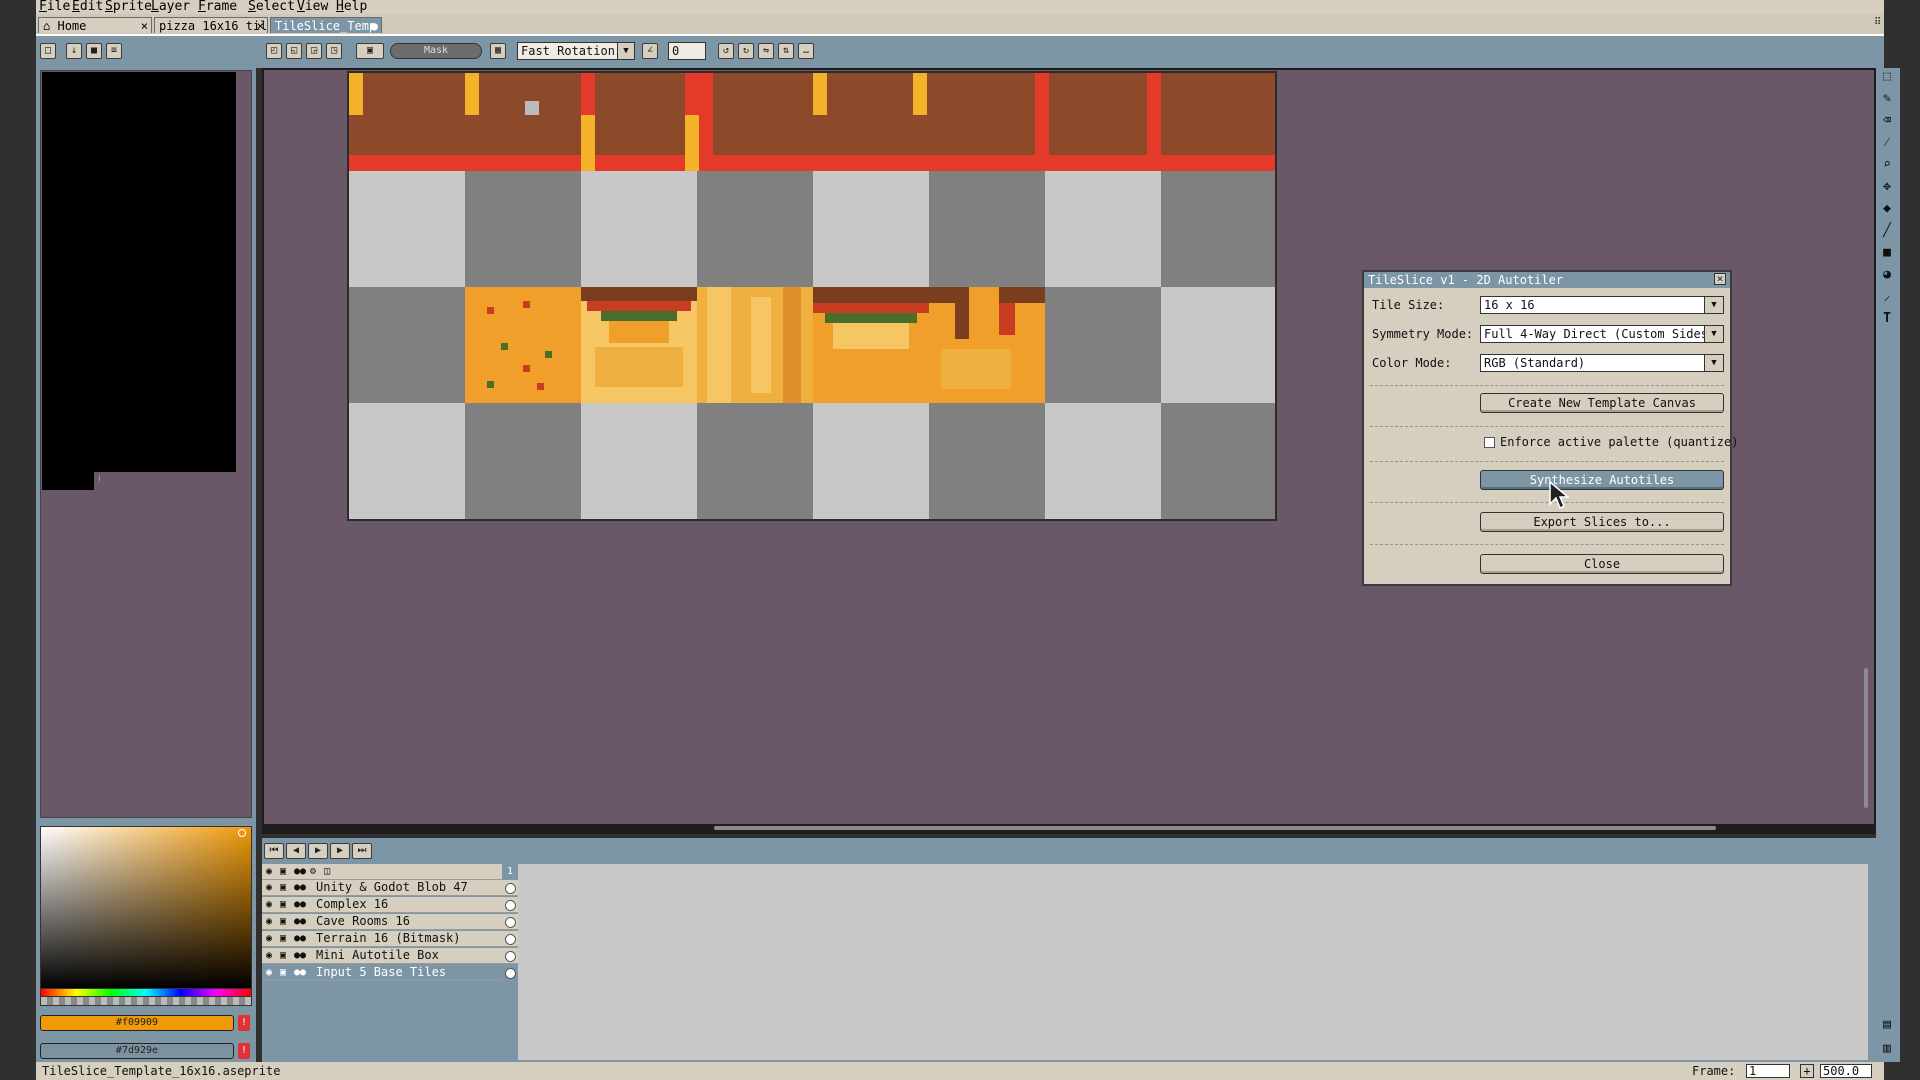 Image resolution: width=1920 pixels, height=1080 pixels. I want to click on menu-file: File, so click(54, 7).